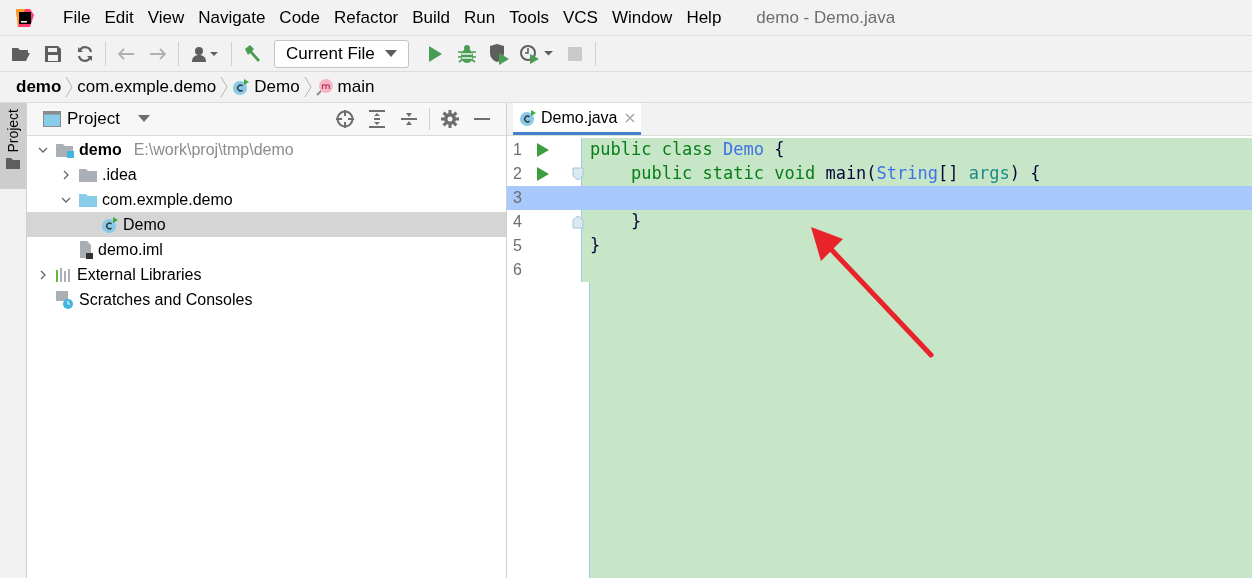 This screenshot has height=578, width=1252. Describe the element at coordinates (642, 17) in the screenshot. I see `menu-item: Window` at that location.